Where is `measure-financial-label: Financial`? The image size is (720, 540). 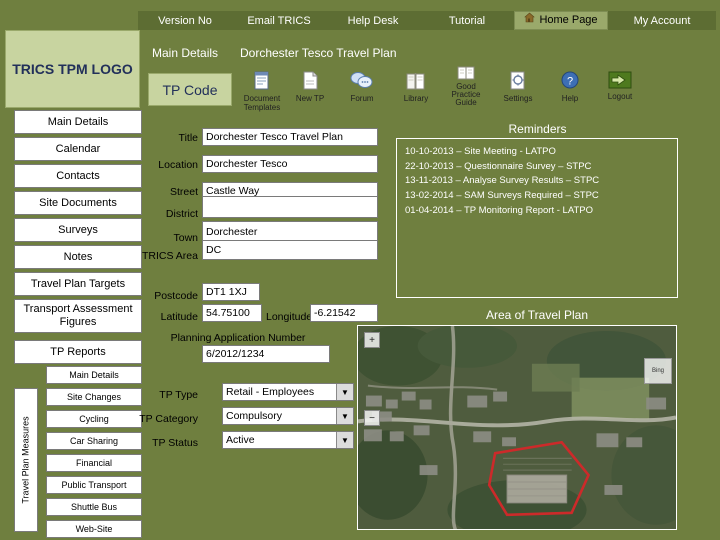
measure-financial-label: Financial is located at coordinates (94, 463).